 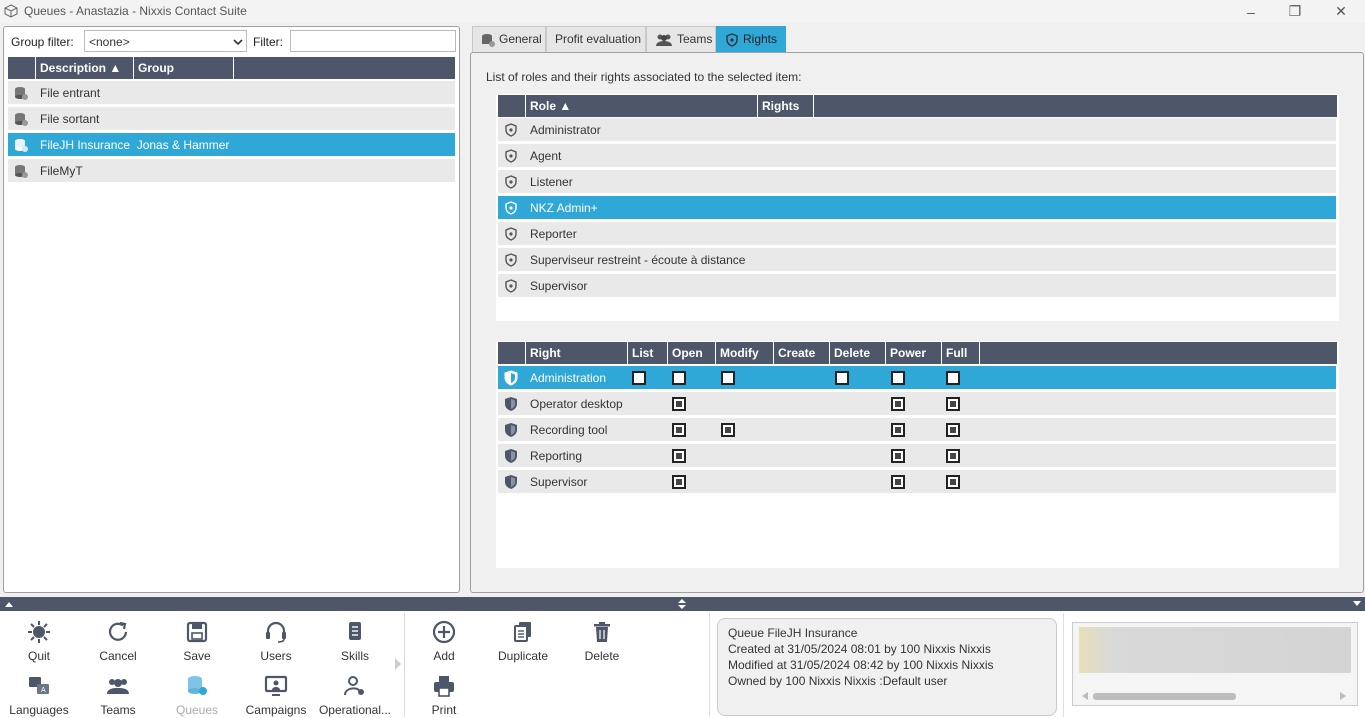 I want to click on campaigns-button: Campaigns, so click(x=276, y=695).